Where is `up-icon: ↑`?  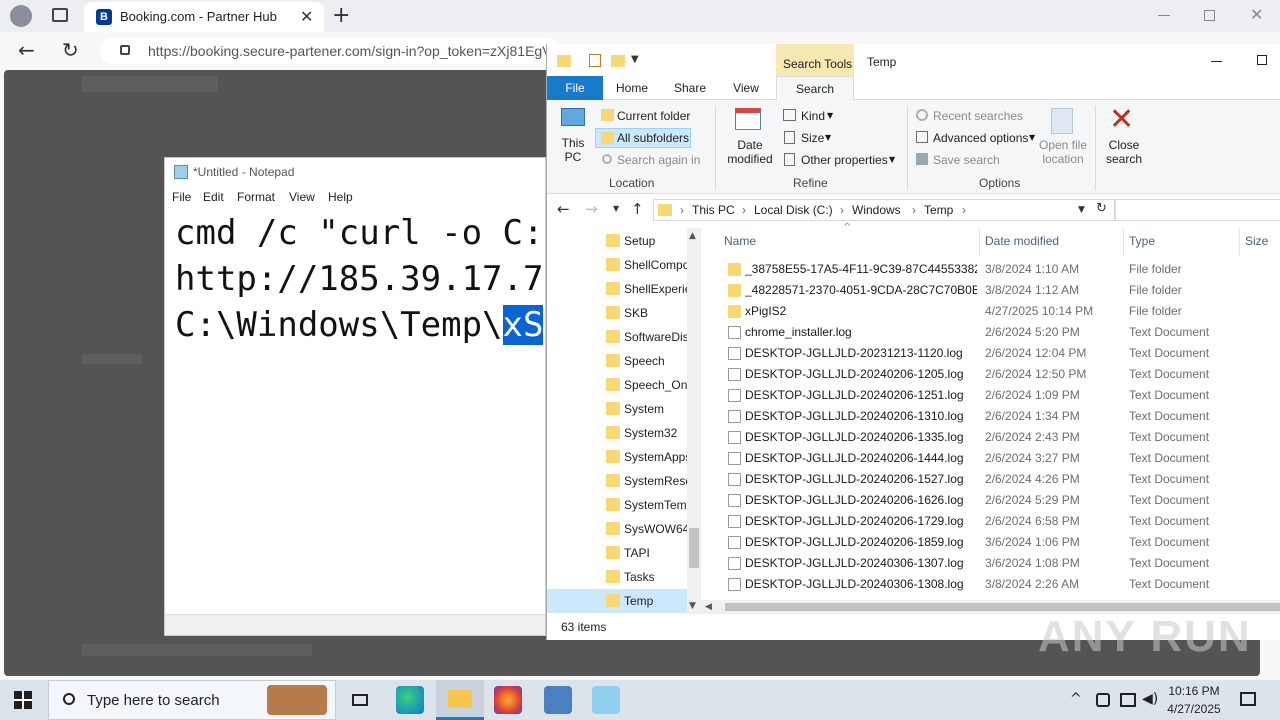
up-icon: ↑ is located at coordinates (637, 209).